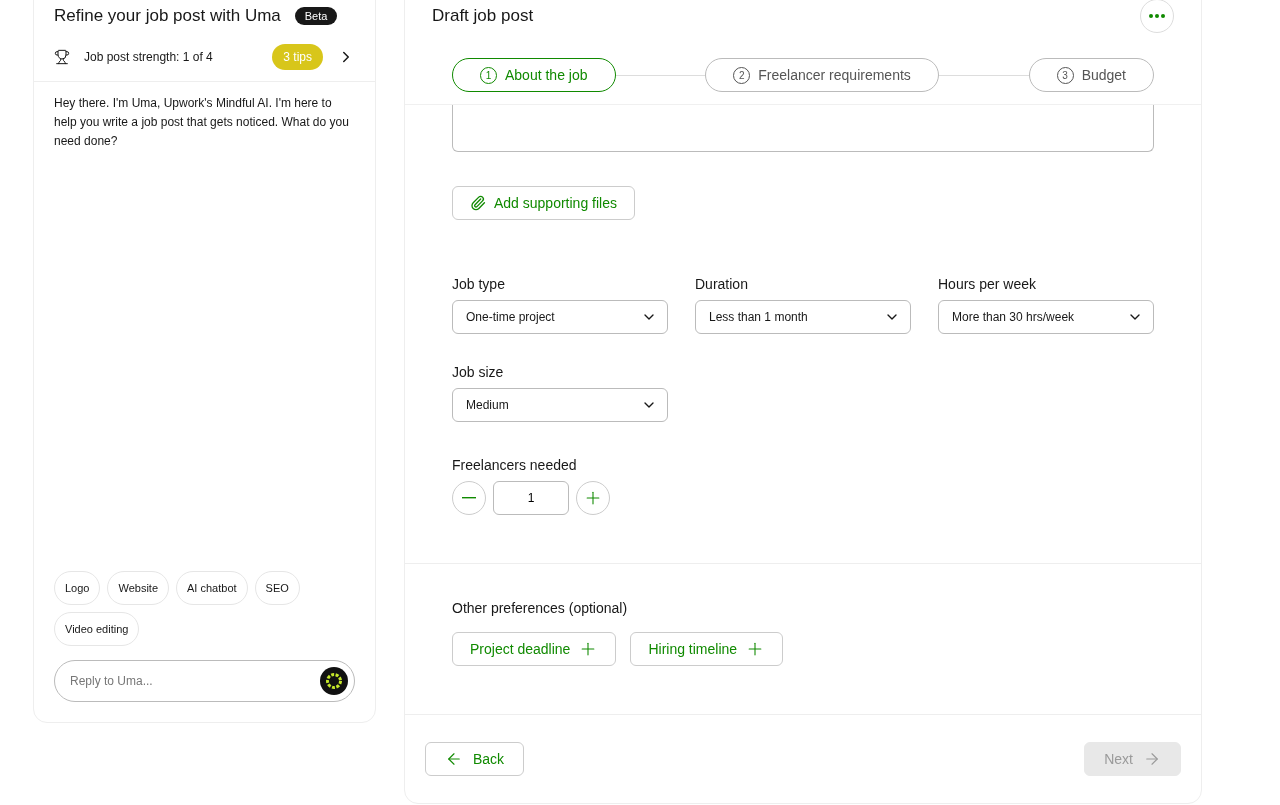 The image size is (1280, 805). What do you see at coordinates (560, 317) in the screenshot?
I see `dropdown-select: One-time project` at bounding box center [560, 317].